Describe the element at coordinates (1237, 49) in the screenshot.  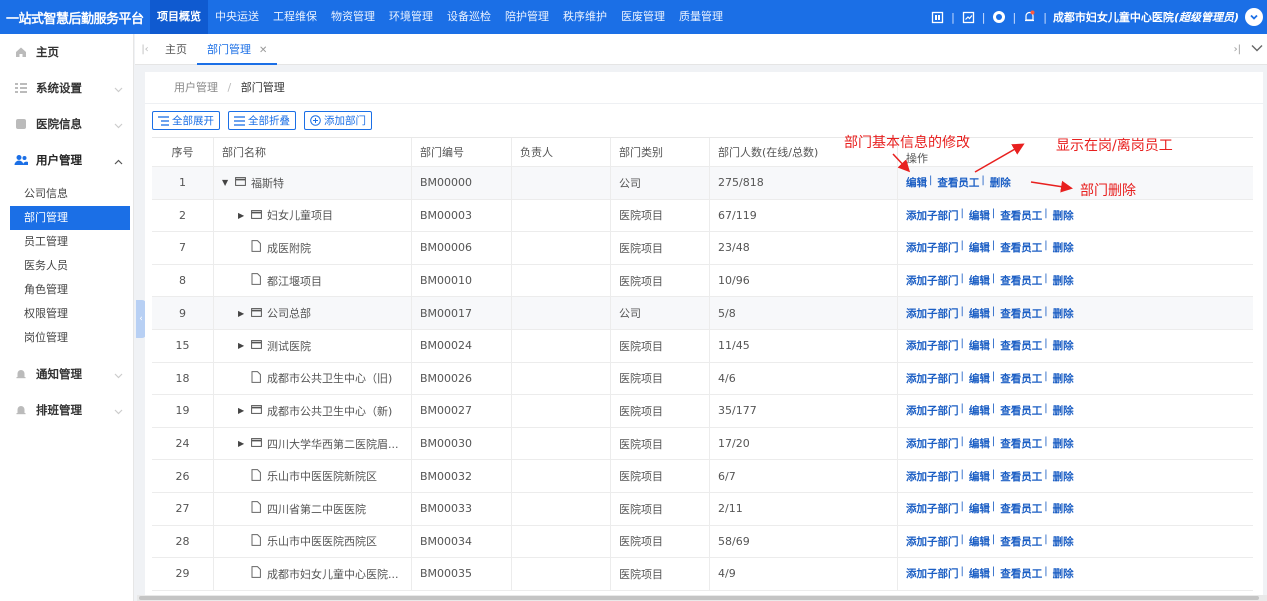
I see `tab-scroll-right-icon: ›|` at that location.